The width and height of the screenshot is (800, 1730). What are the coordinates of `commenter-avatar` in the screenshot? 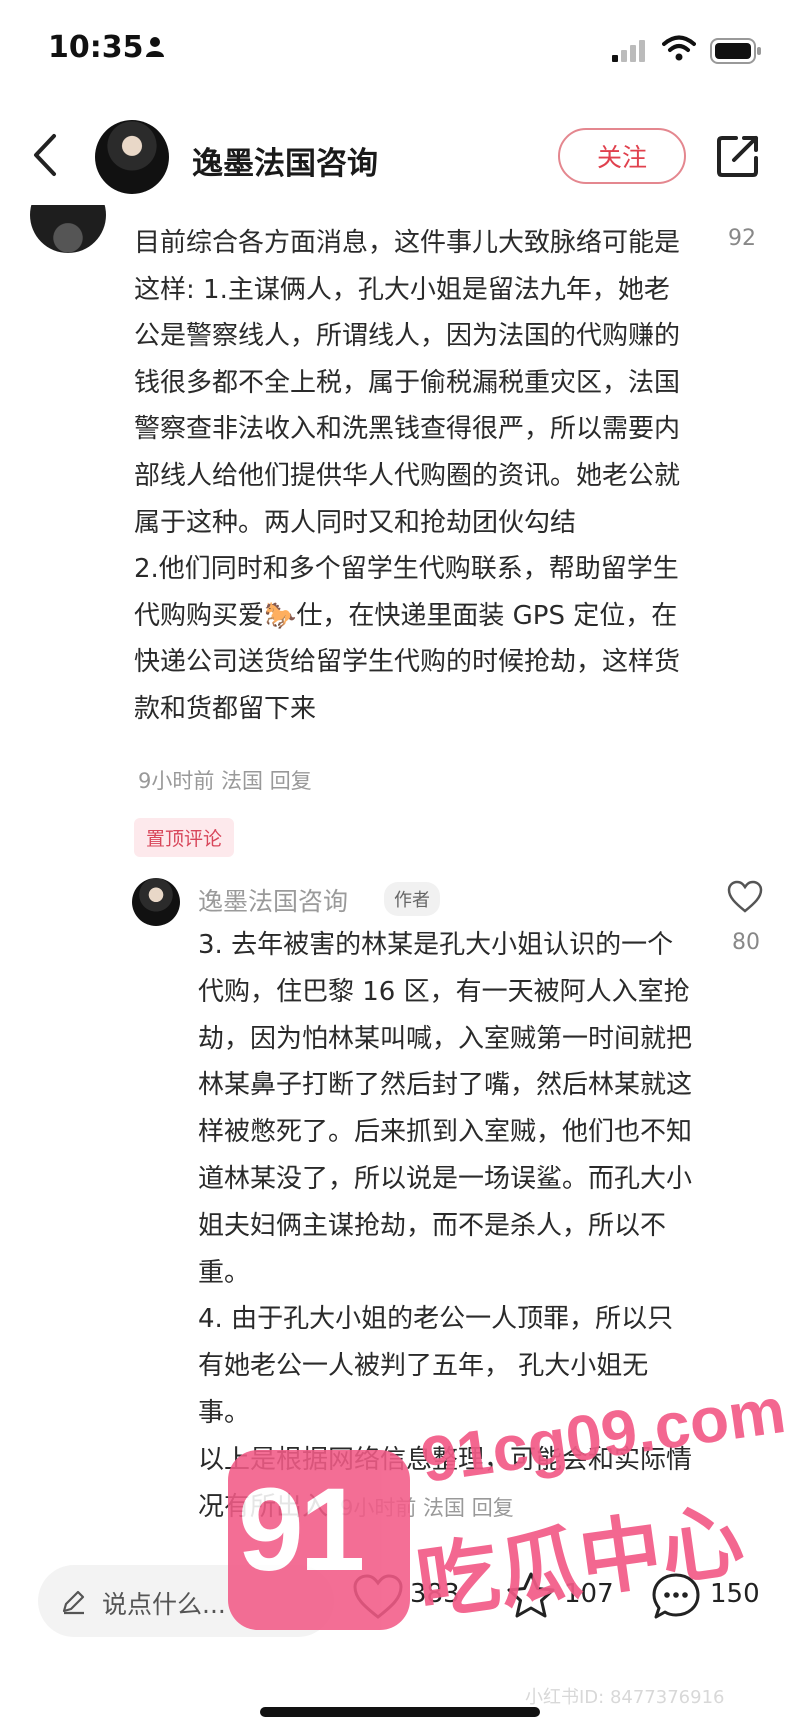 It's located at (68, 229).